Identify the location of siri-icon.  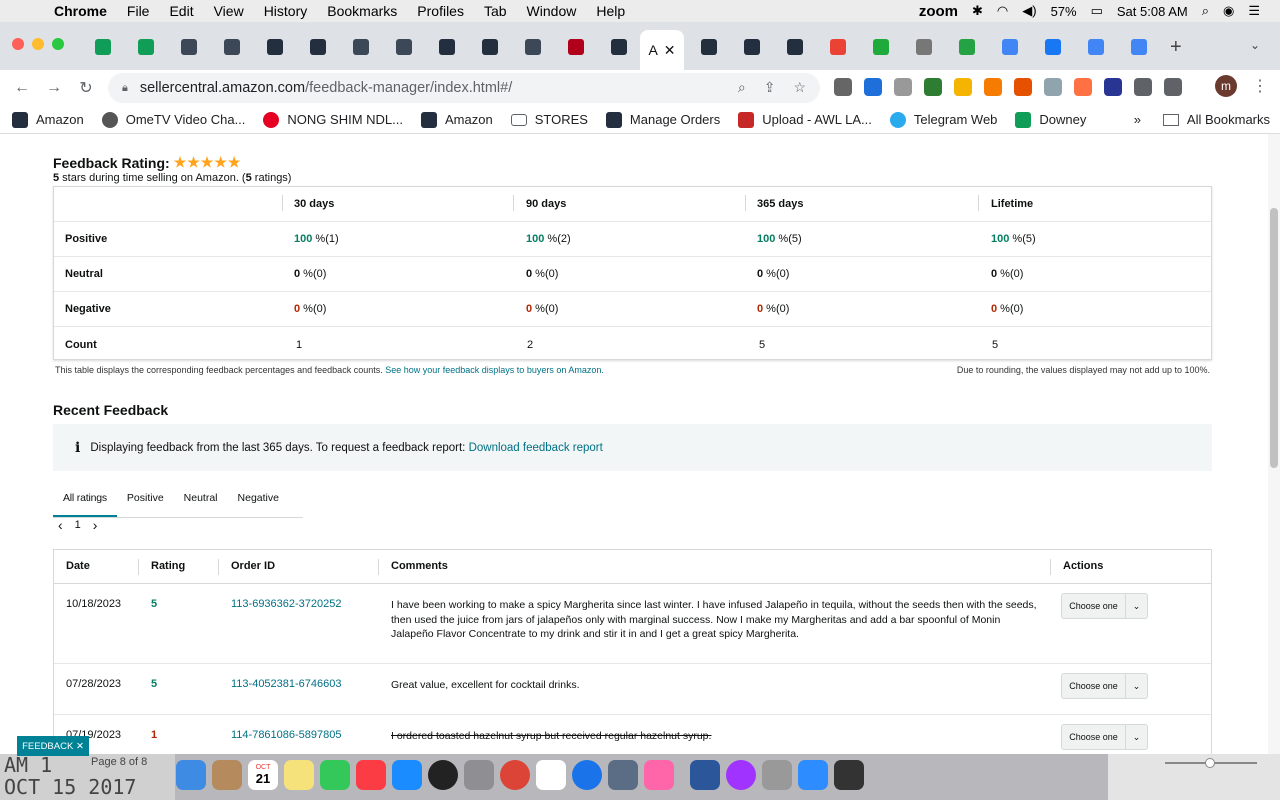
(443, 775).